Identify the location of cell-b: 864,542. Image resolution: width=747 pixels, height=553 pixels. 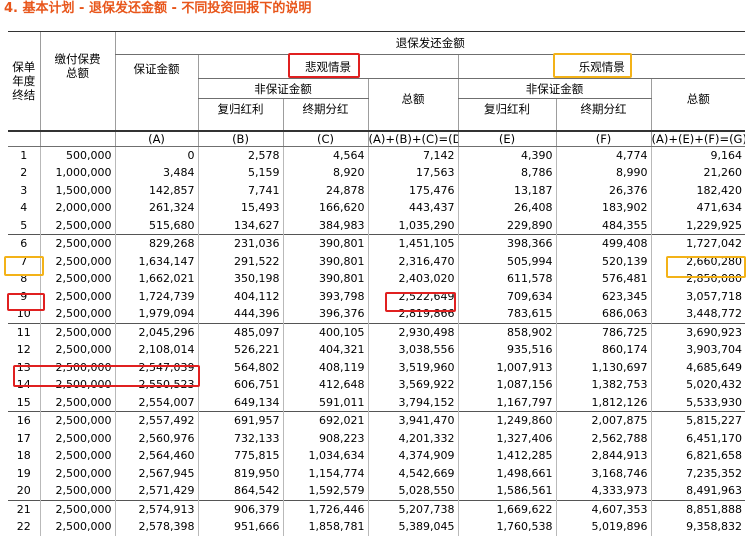
(240, 491).